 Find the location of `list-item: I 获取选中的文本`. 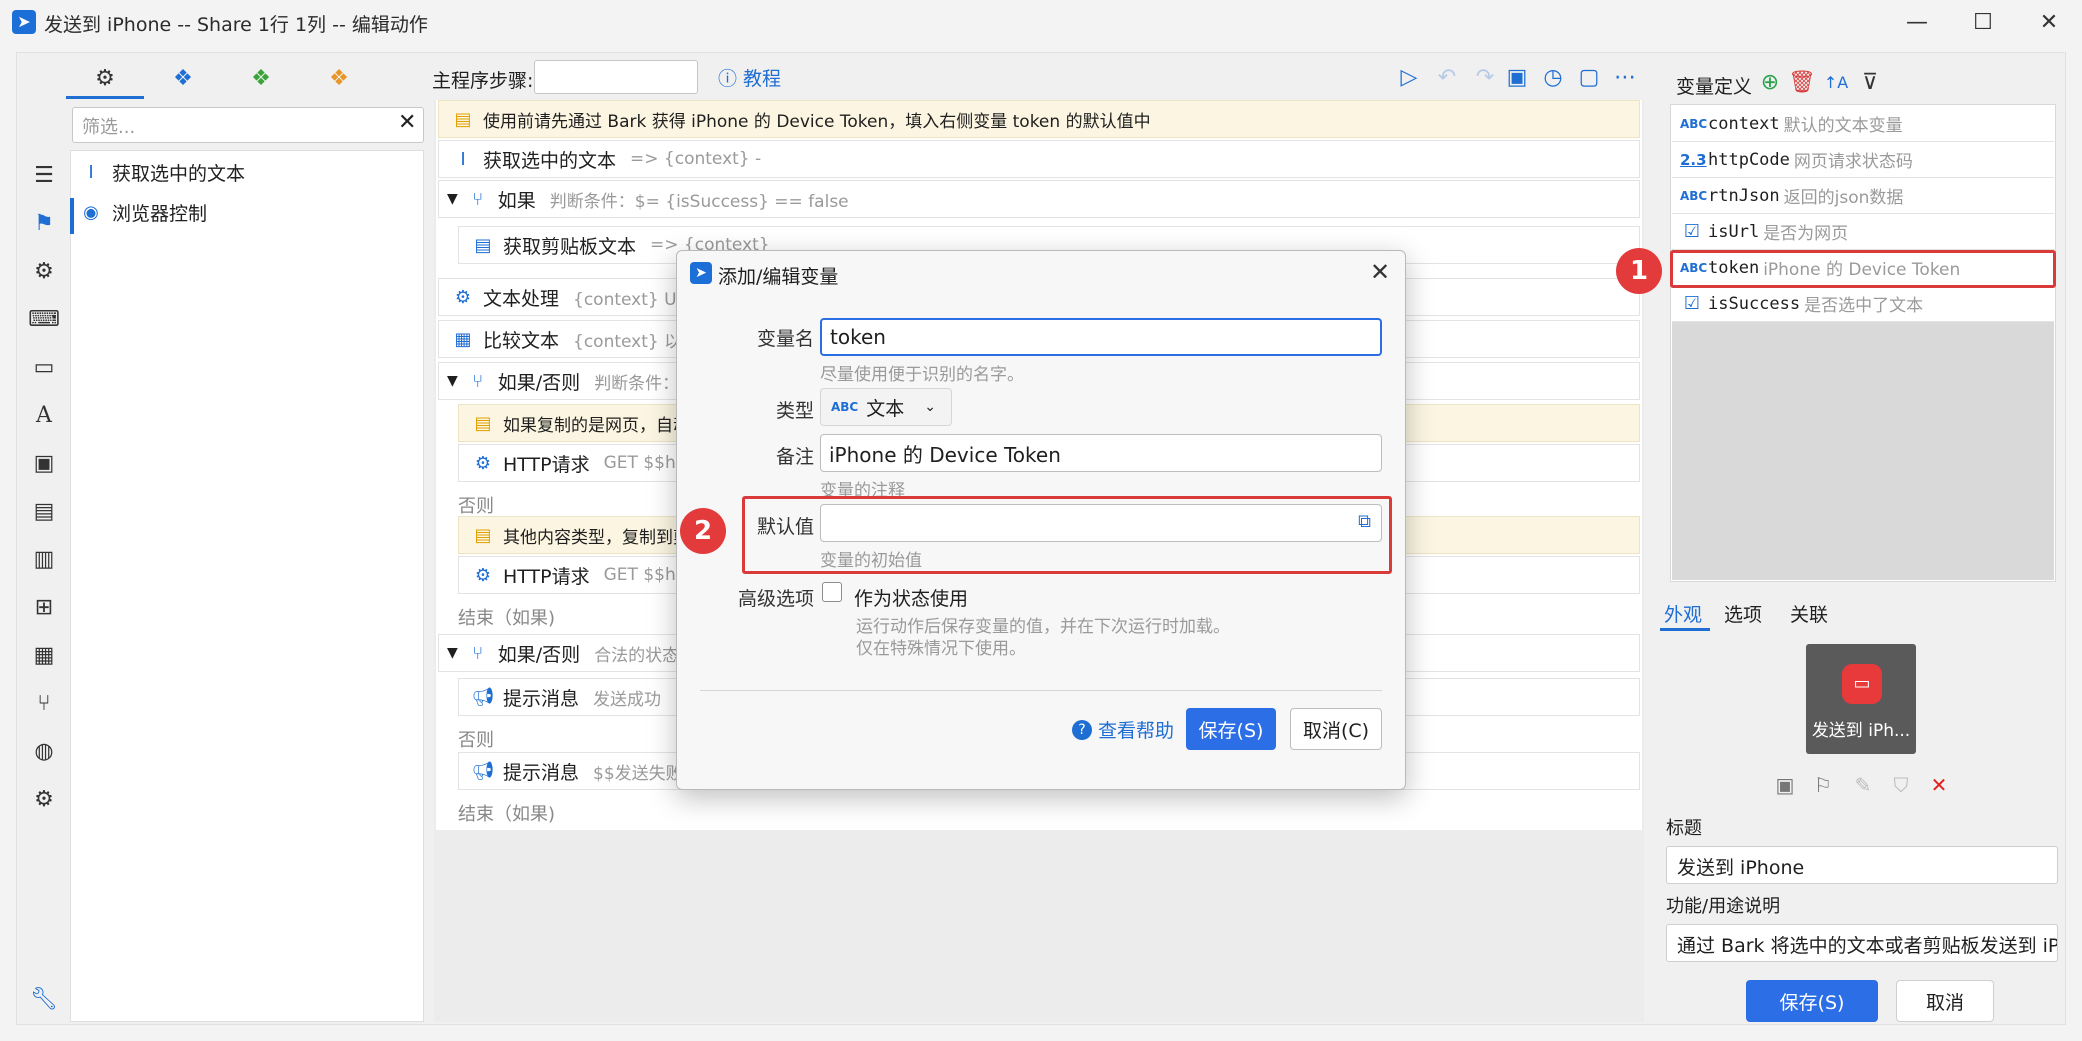

list-item: I 获取选中的文本 is located at coordinates (161, 172).